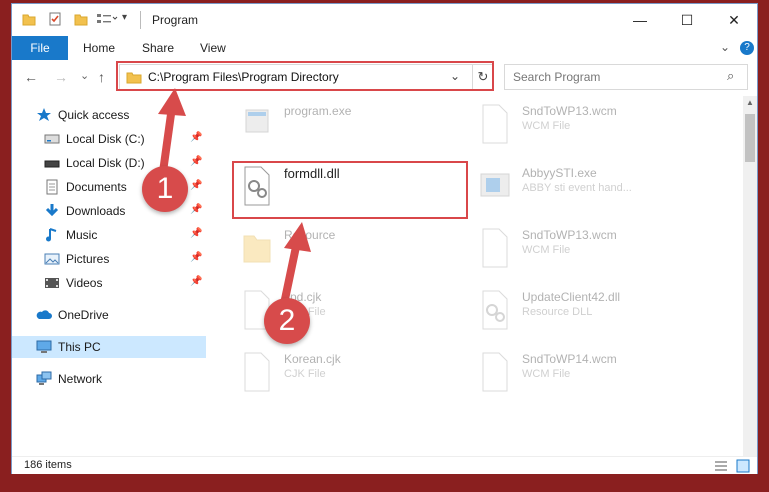  What do you see at coordinates (297, 237) in the screenshot?
I see `arrow-2-head-icon` at bounding box center [297, 237].